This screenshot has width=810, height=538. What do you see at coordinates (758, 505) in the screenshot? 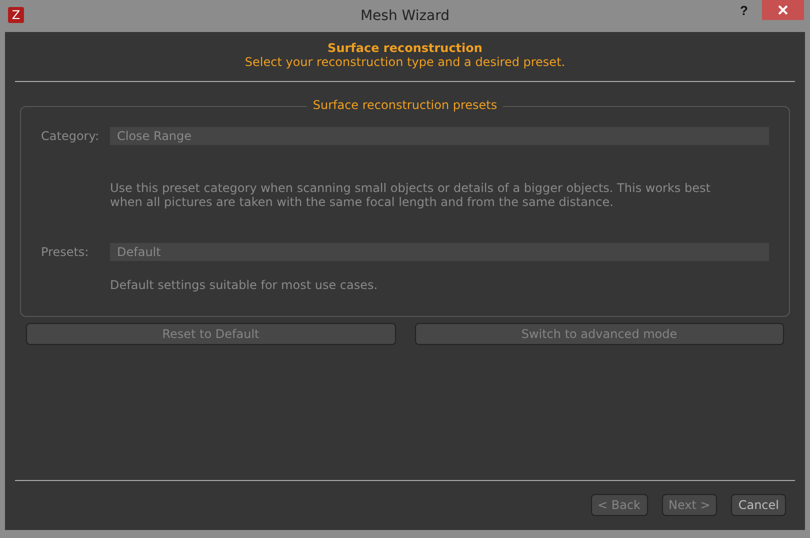
I see `wizard-button: Cancel` at bounding box center [758, 505].